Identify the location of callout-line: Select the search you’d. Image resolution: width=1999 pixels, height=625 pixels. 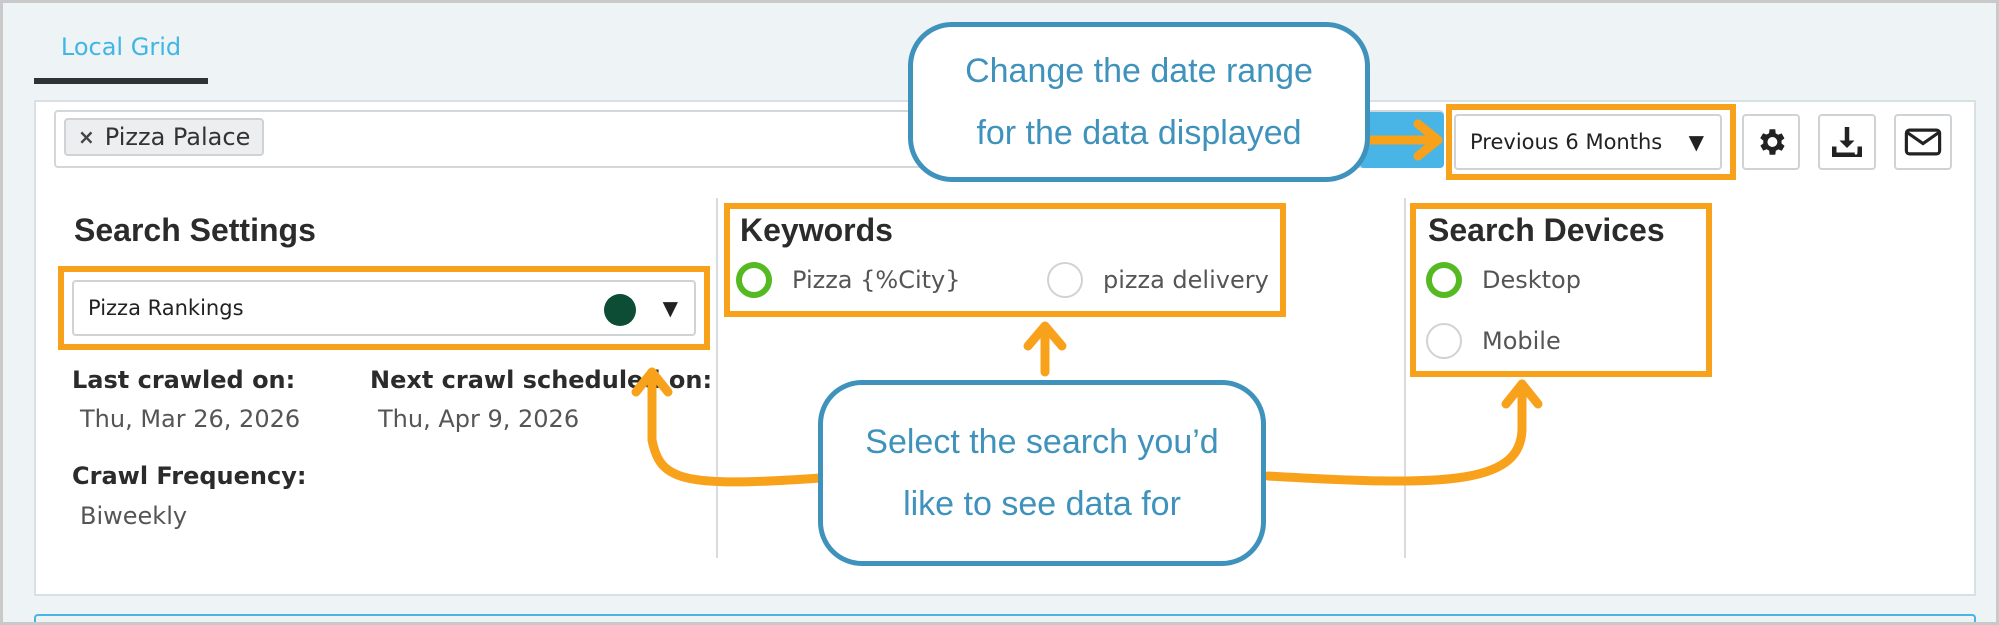
(1042, 442).